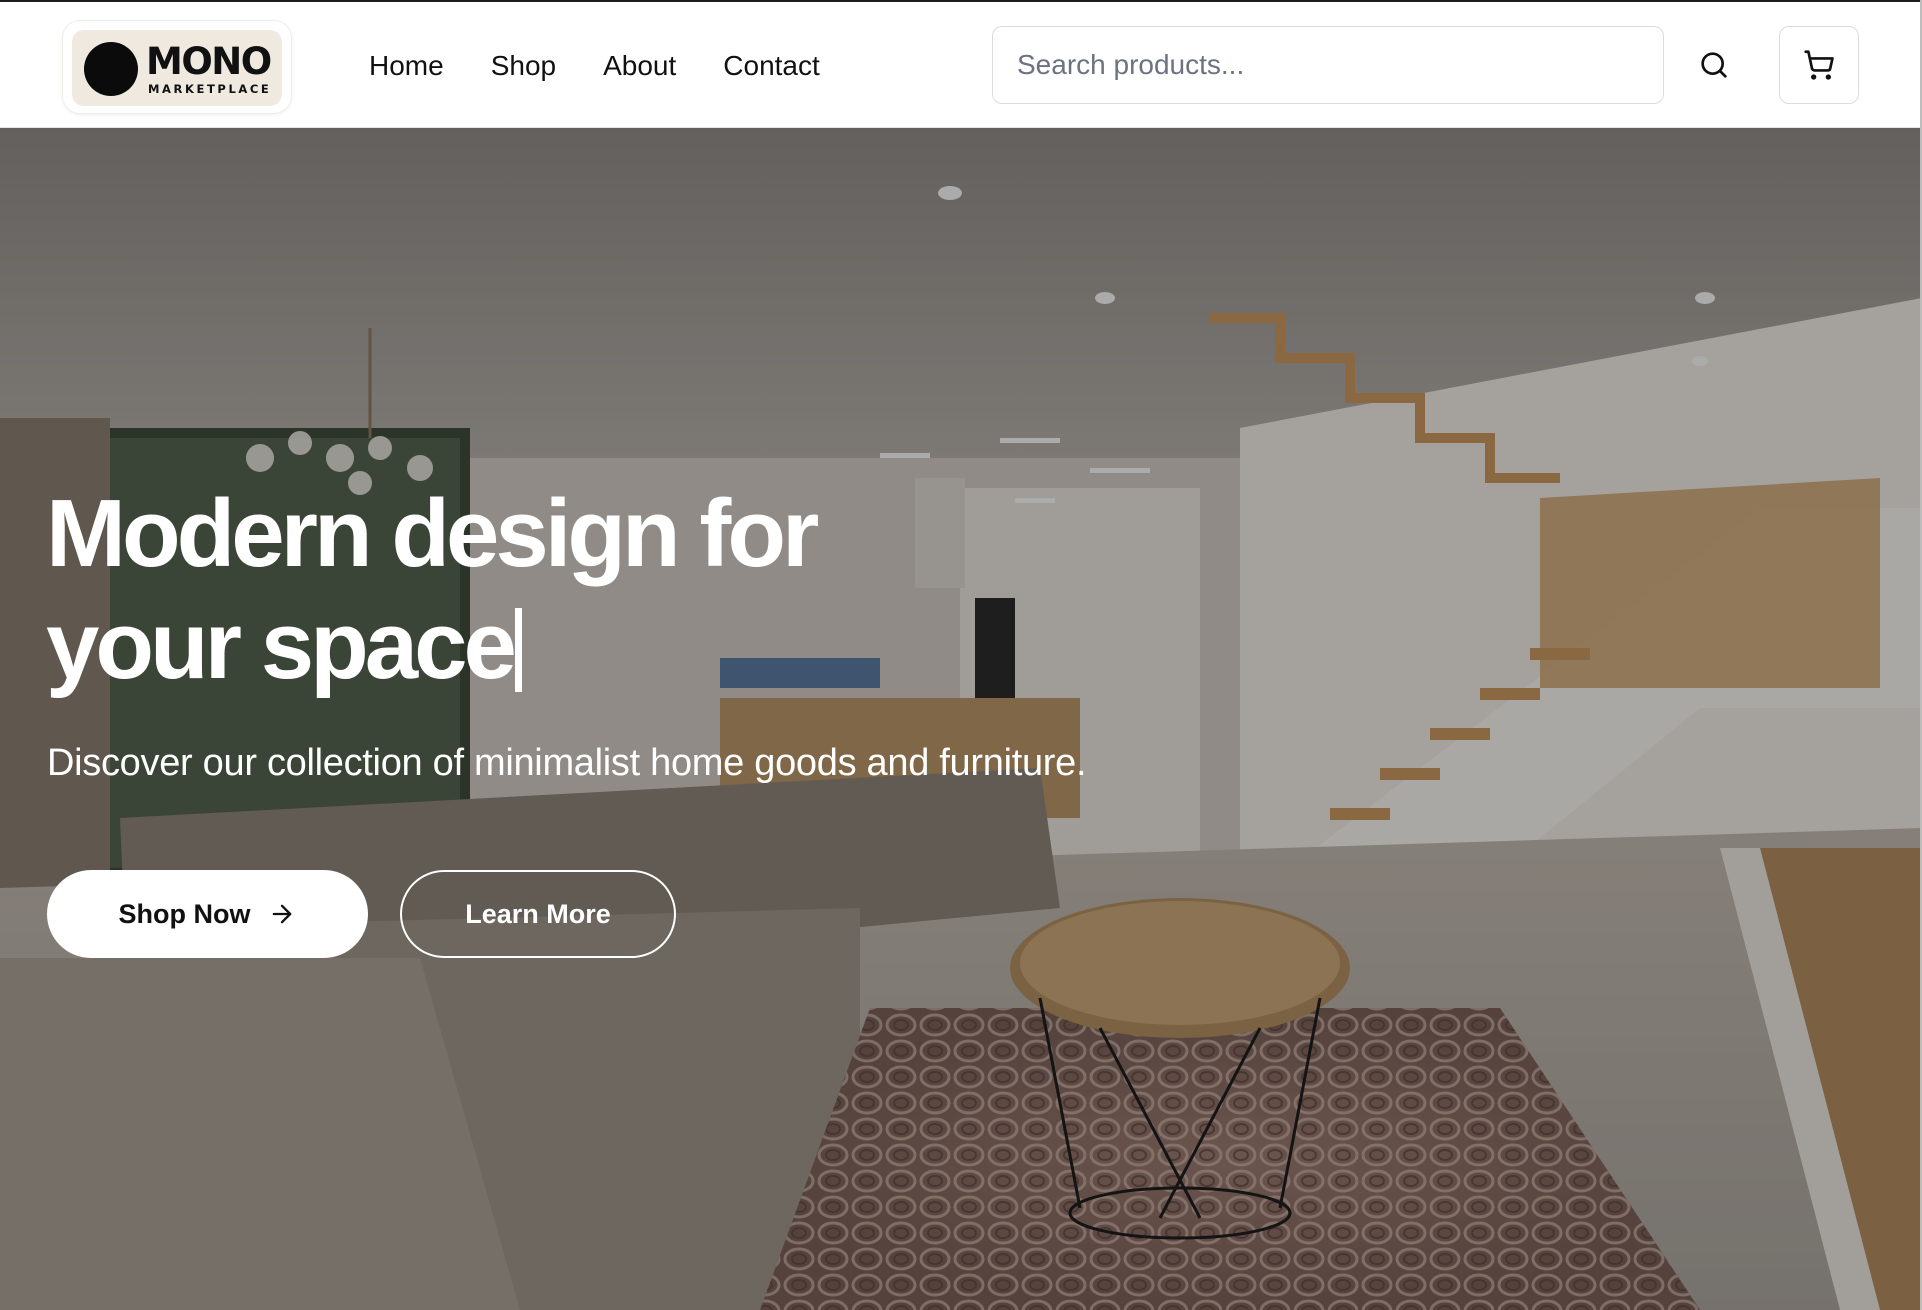  I want to click on search-box, so click(1328, 65).